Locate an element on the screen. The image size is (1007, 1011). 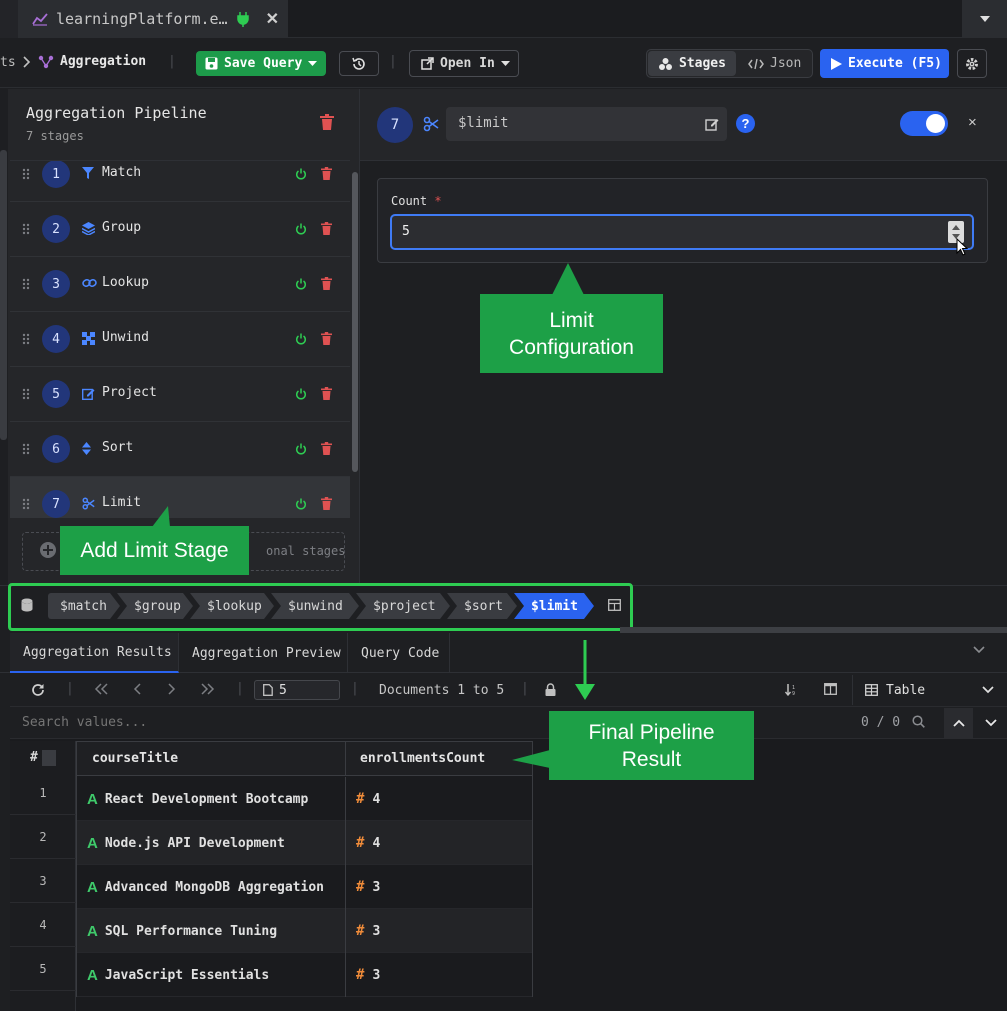
callout-pointer-limit is located at coordinates (568, 279).